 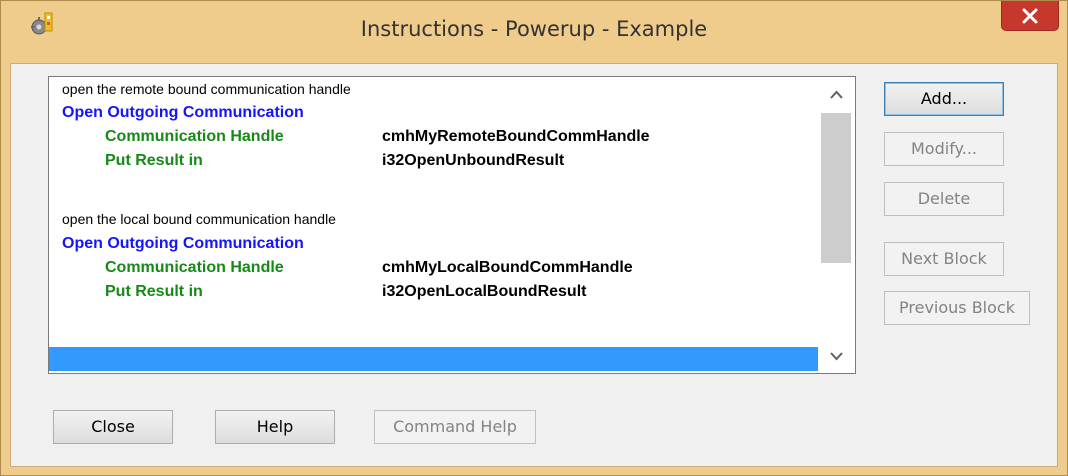 I want to click on param-value: cmhMyRemoteBoundCommHandle, so click(x=516, y=137).